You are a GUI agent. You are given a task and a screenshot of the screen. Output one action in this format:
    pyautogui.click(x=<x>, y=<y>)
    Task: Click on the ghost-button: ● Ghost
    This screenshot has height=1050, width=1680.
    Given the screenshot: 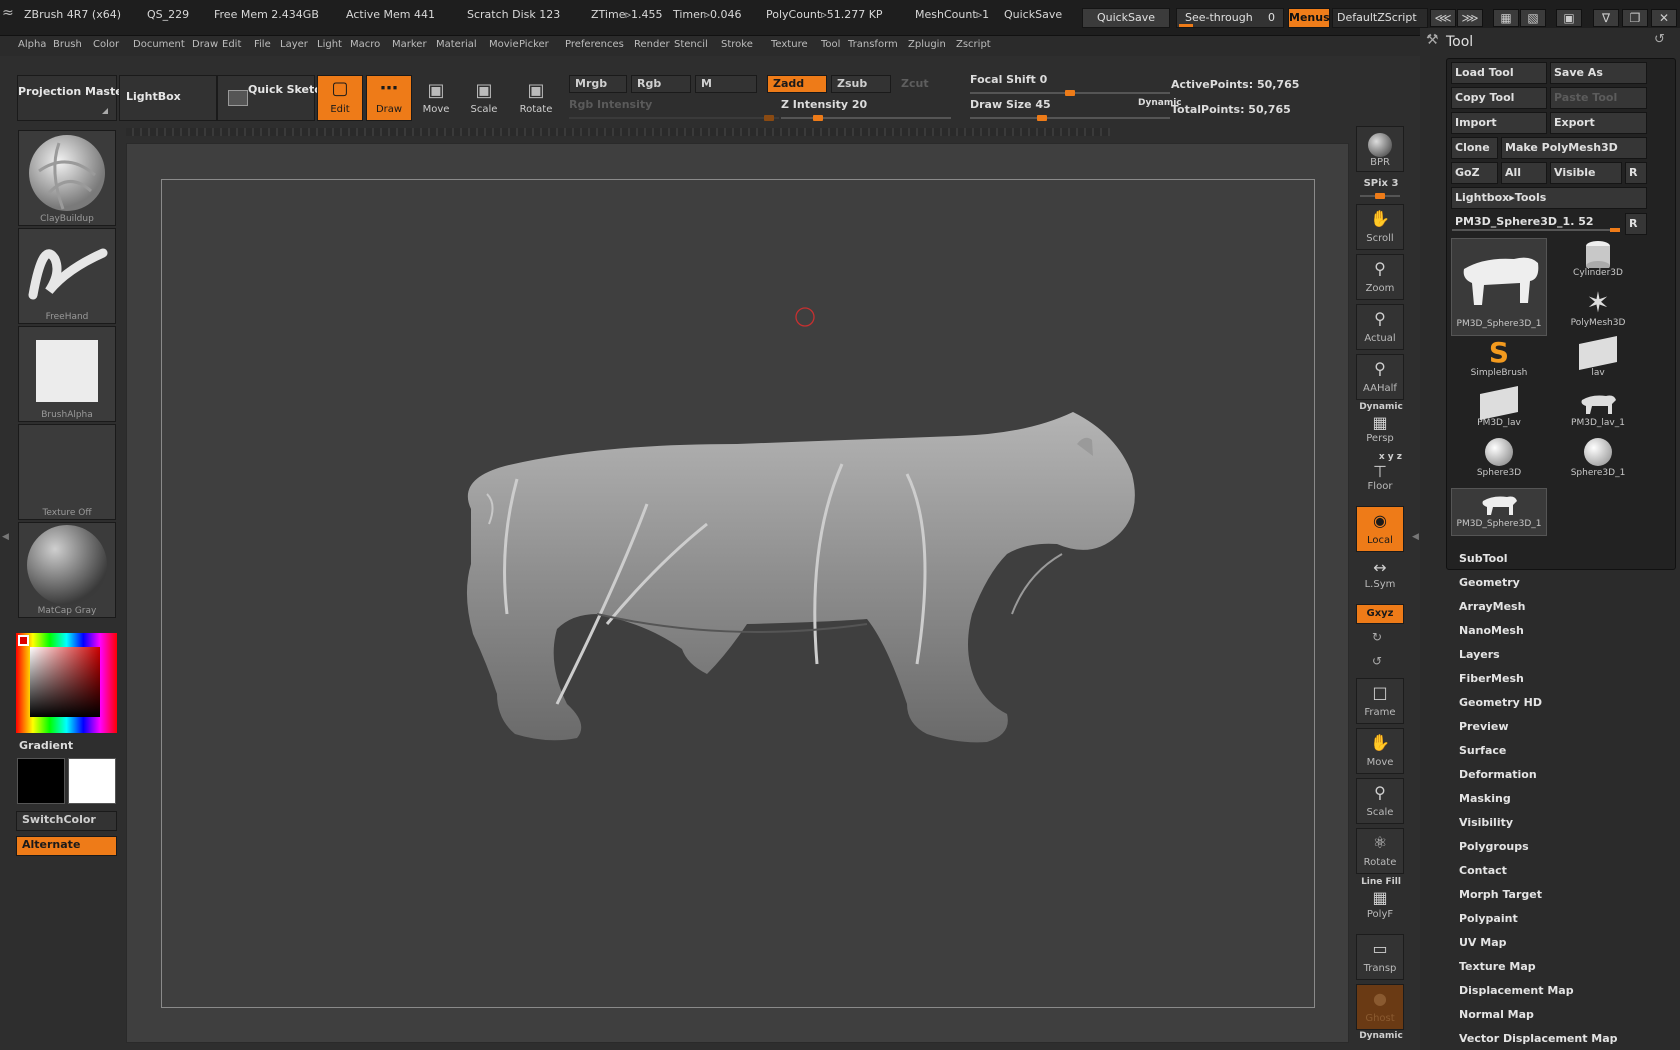 What is the action you would take?
    pyautogui.click(x=1380, y=1007)
    